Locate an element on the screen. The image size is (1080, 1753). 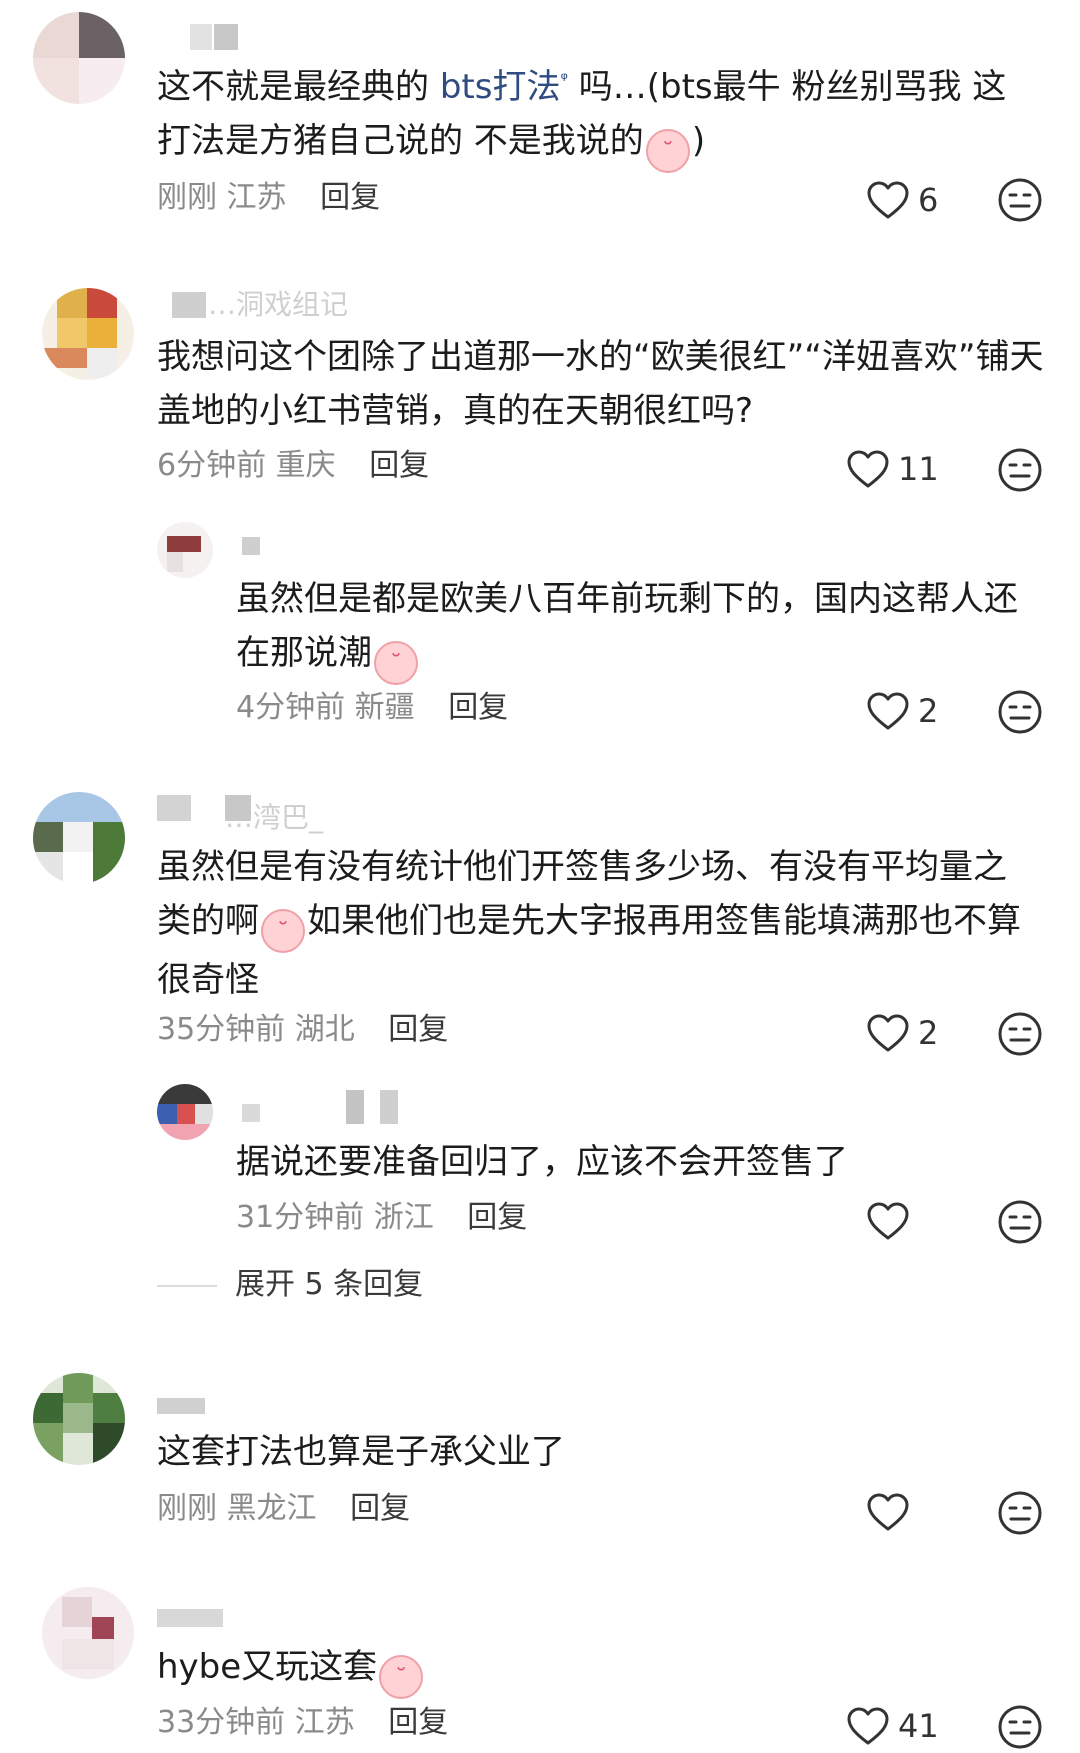
like-button: 11 is located at coordinates (906, 469).